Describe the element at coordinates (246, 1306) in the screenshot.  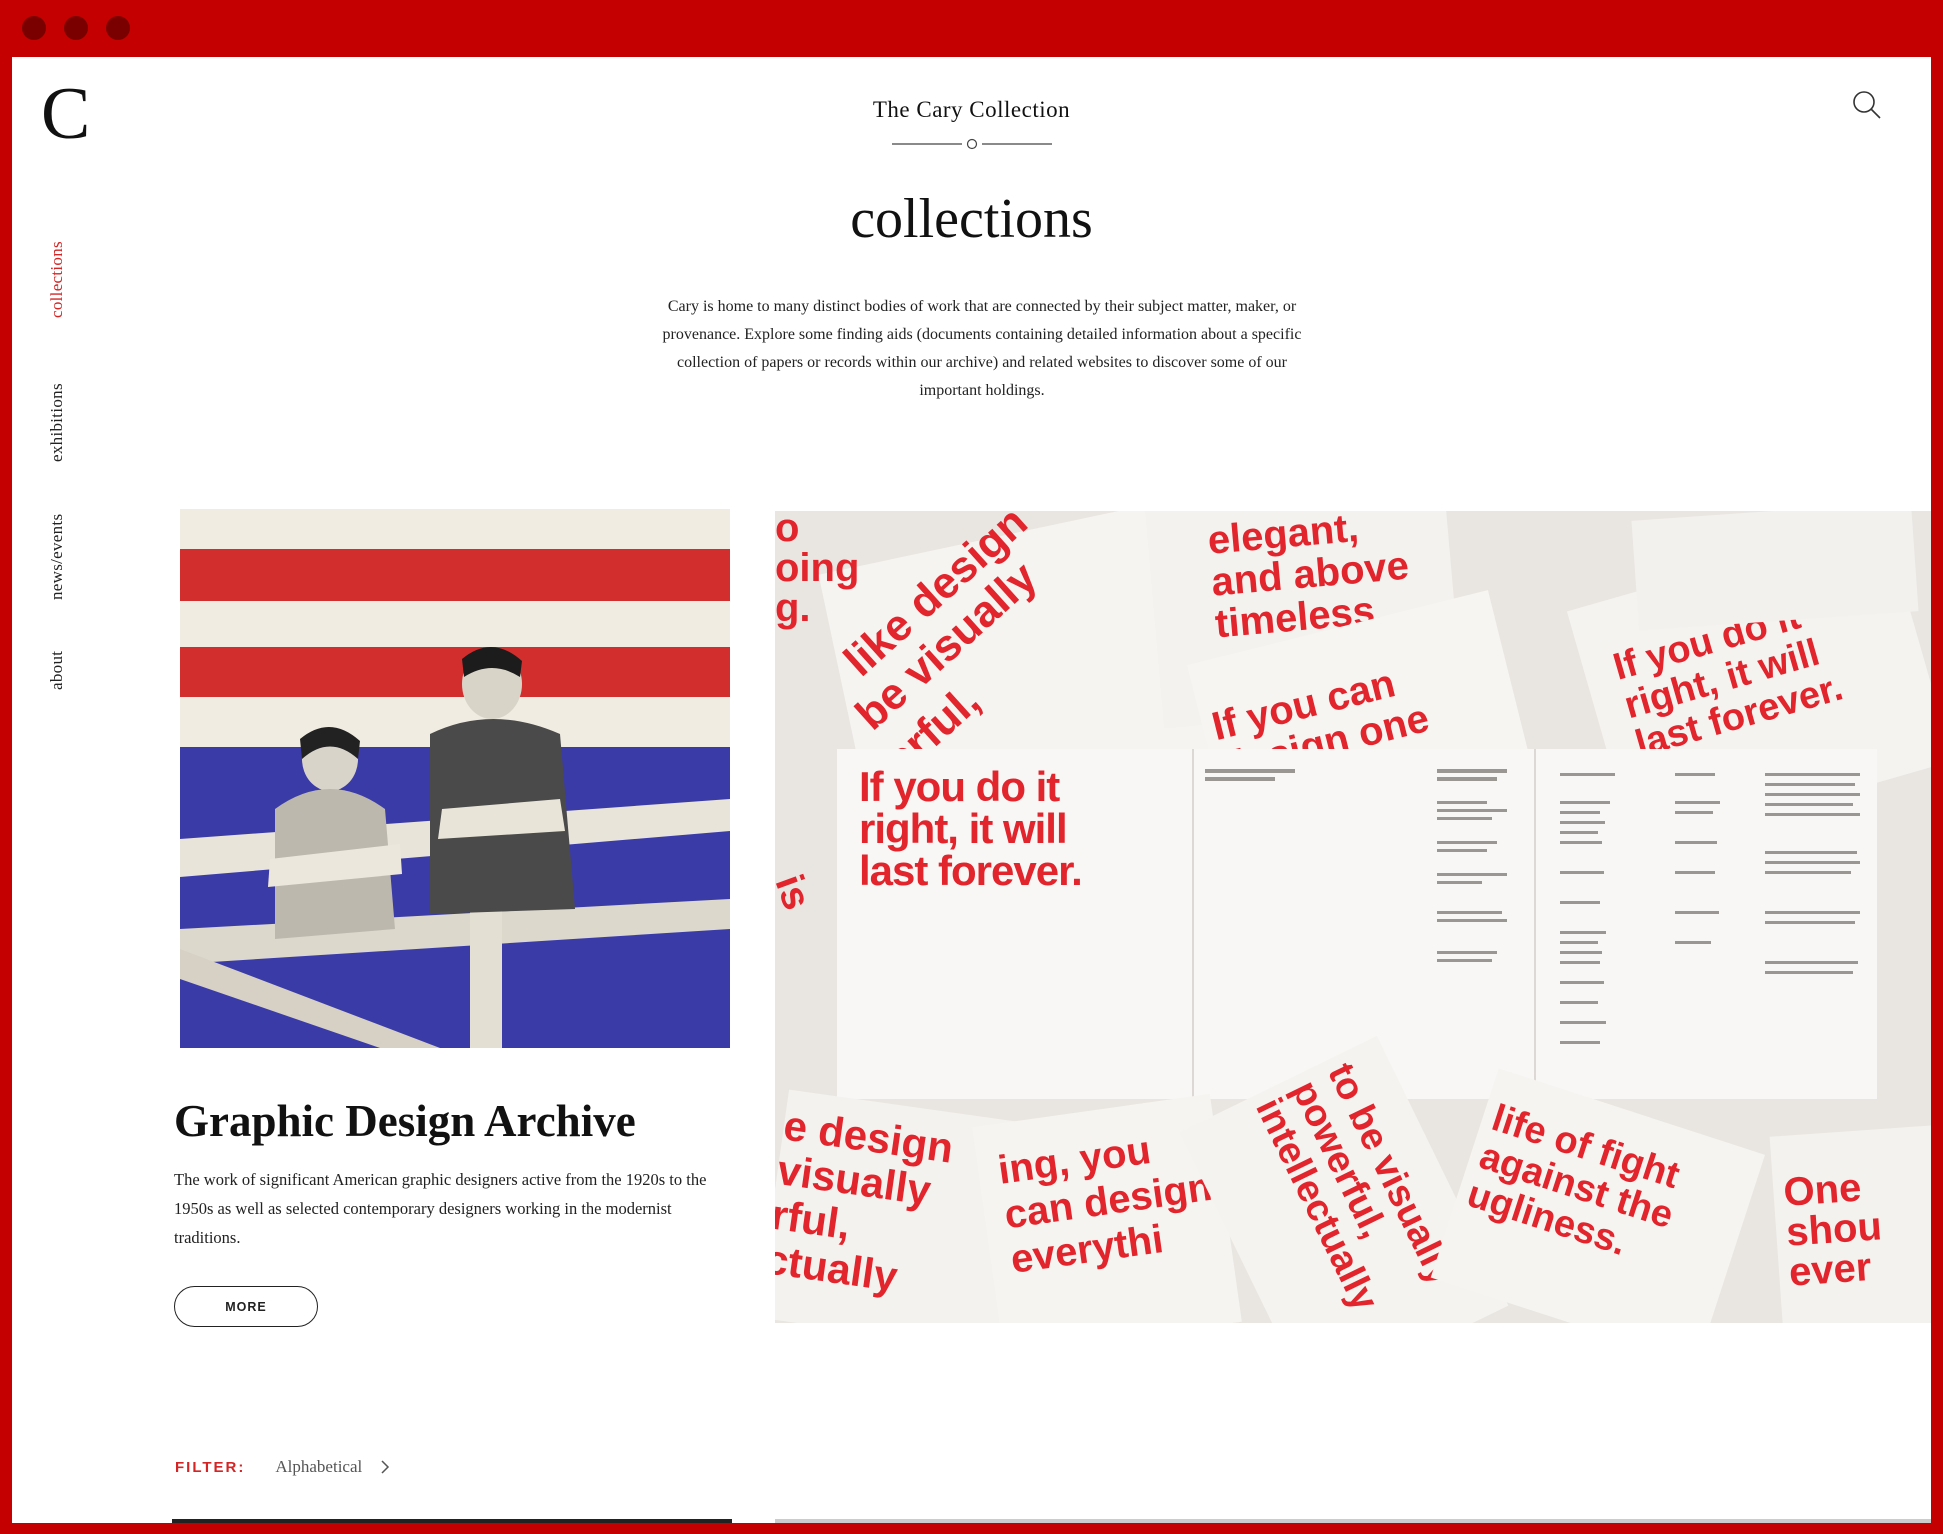
I see `more-button: MORE` at that location.